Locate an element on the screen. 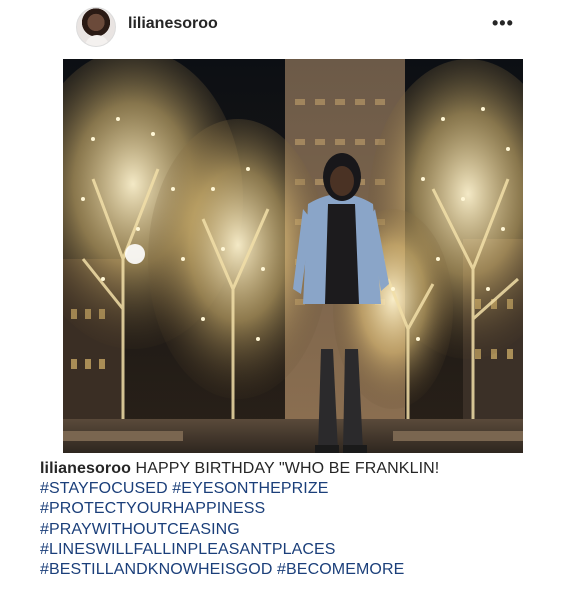 This screenshot has height=590, width=584. hashtag-line: #PROTECTYOURHAPPINESS is located at coordinates (300, 509).